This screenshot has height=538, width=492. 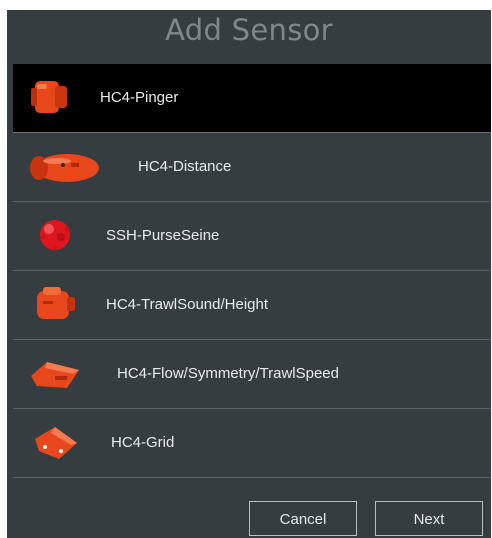 I want to click on sensor-item-hc4-flow-symmetry-trawlspeed: HC4-Flow/Symmetry/TrawlSpeed, so click(x=252, y=374).